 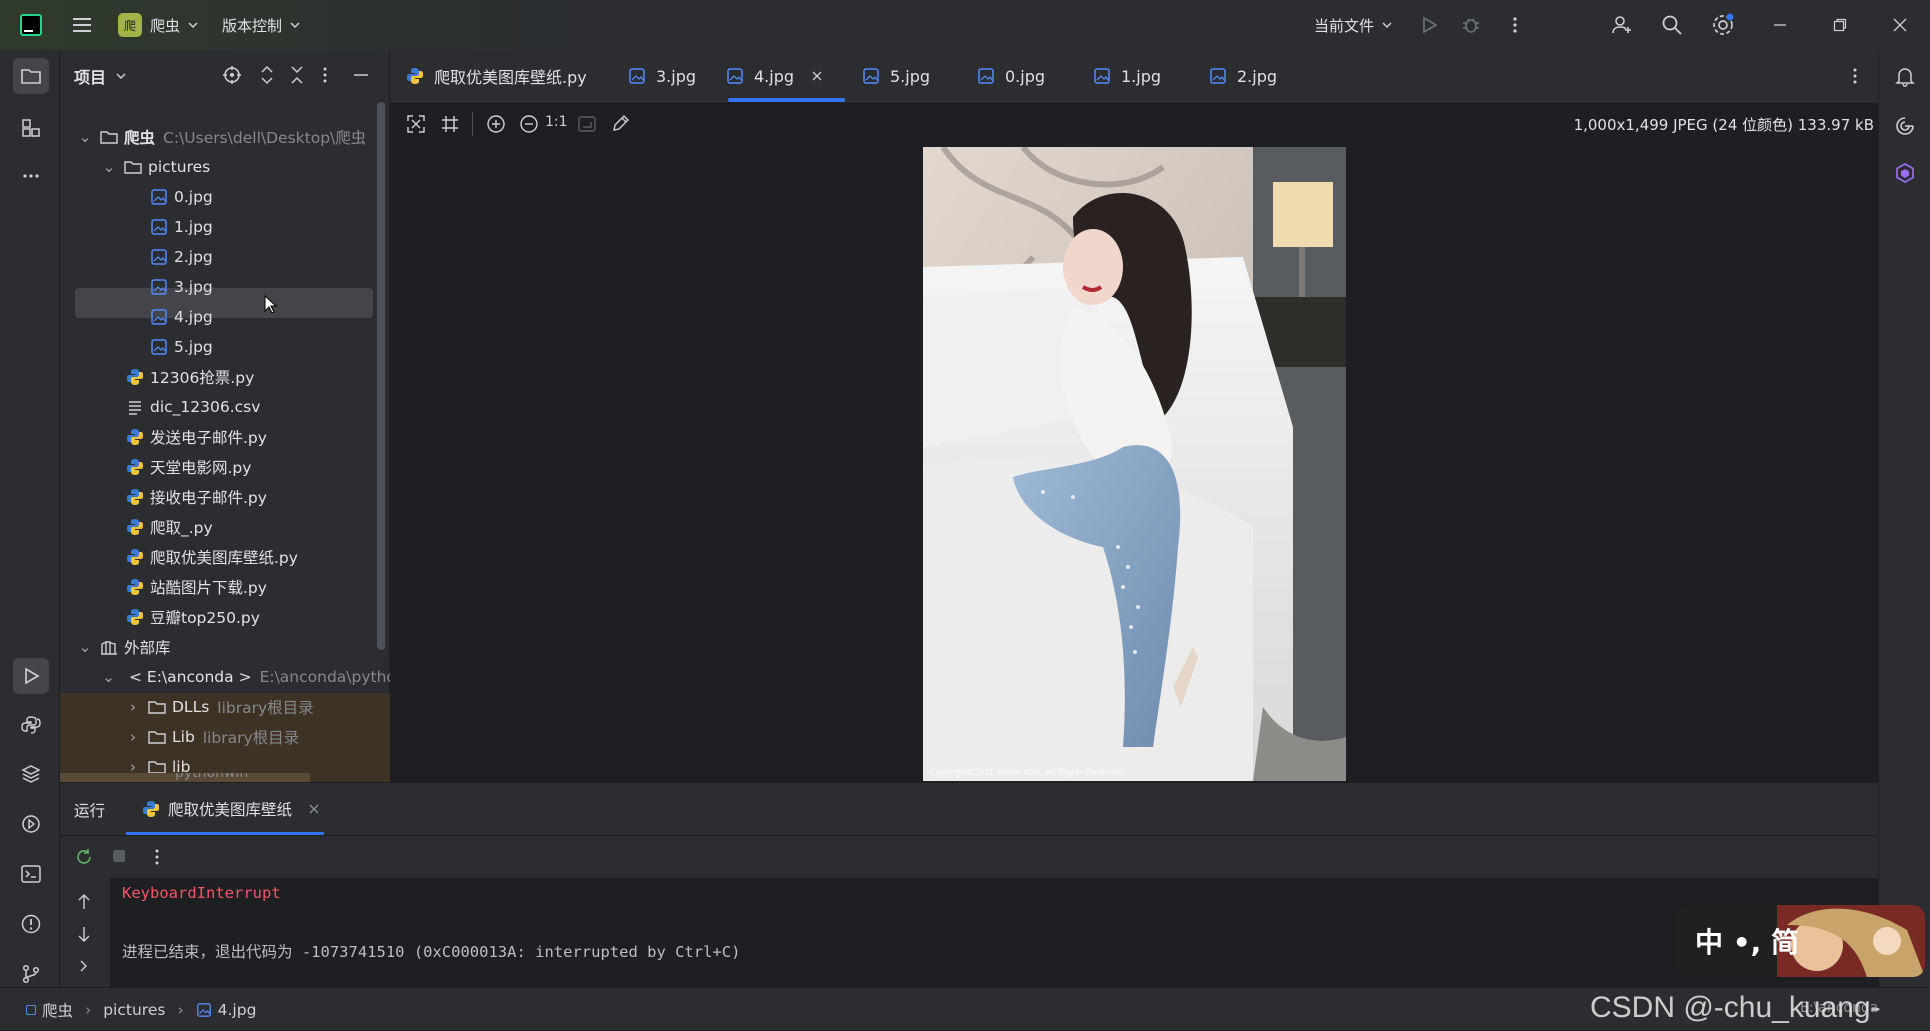 I want to click on layers-icon, so click(x=31, y=774).